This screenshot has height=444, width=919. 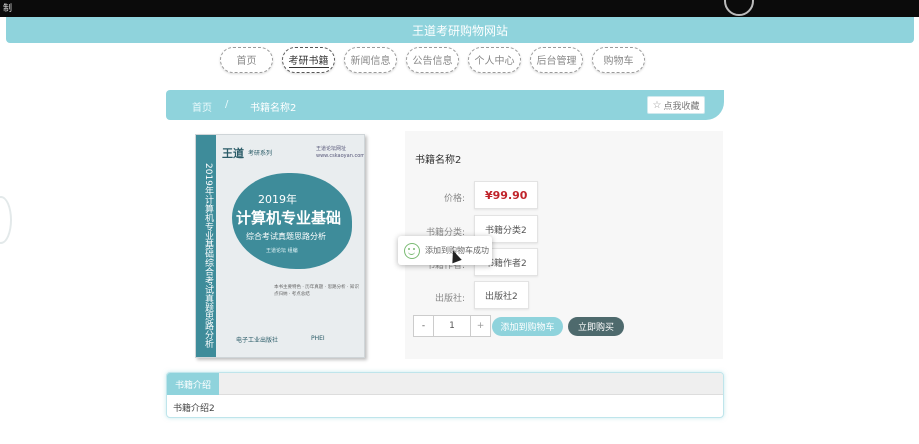 I want to click on success-toast: 添加到购物车成功, so click(x=445, y=250).